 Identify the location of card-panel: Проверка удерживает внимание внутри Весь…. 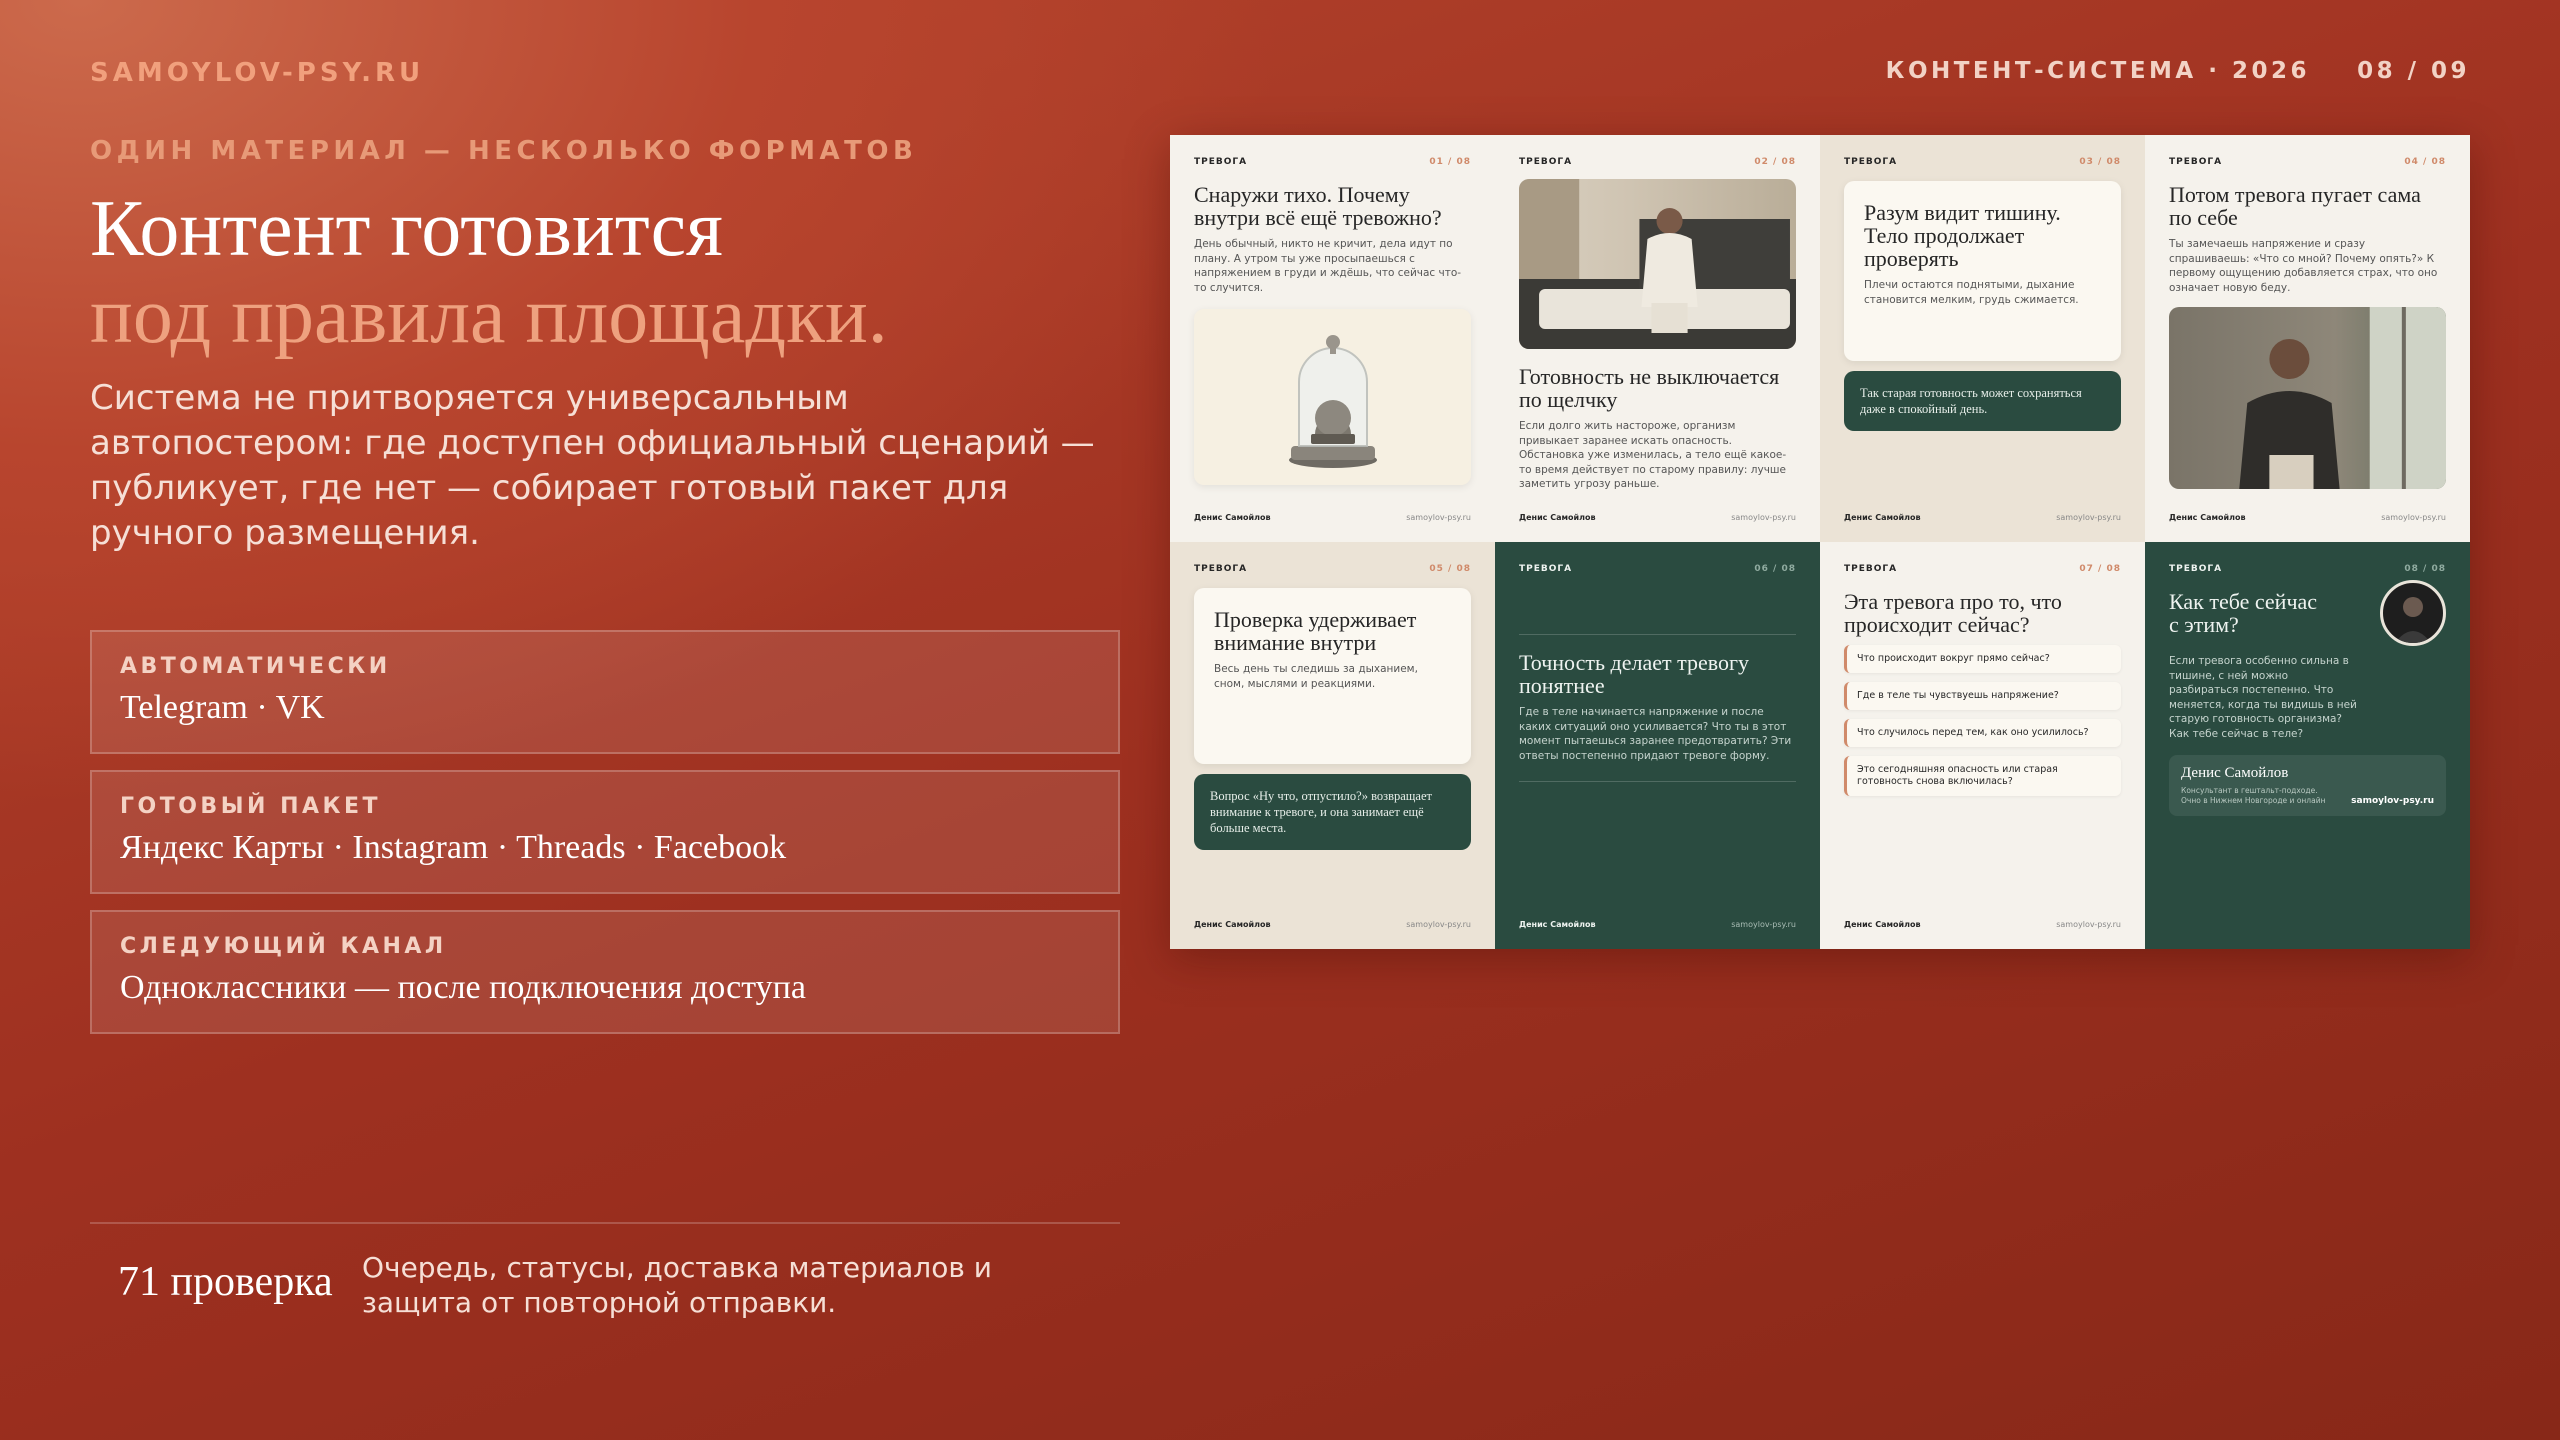
(1332, 676).